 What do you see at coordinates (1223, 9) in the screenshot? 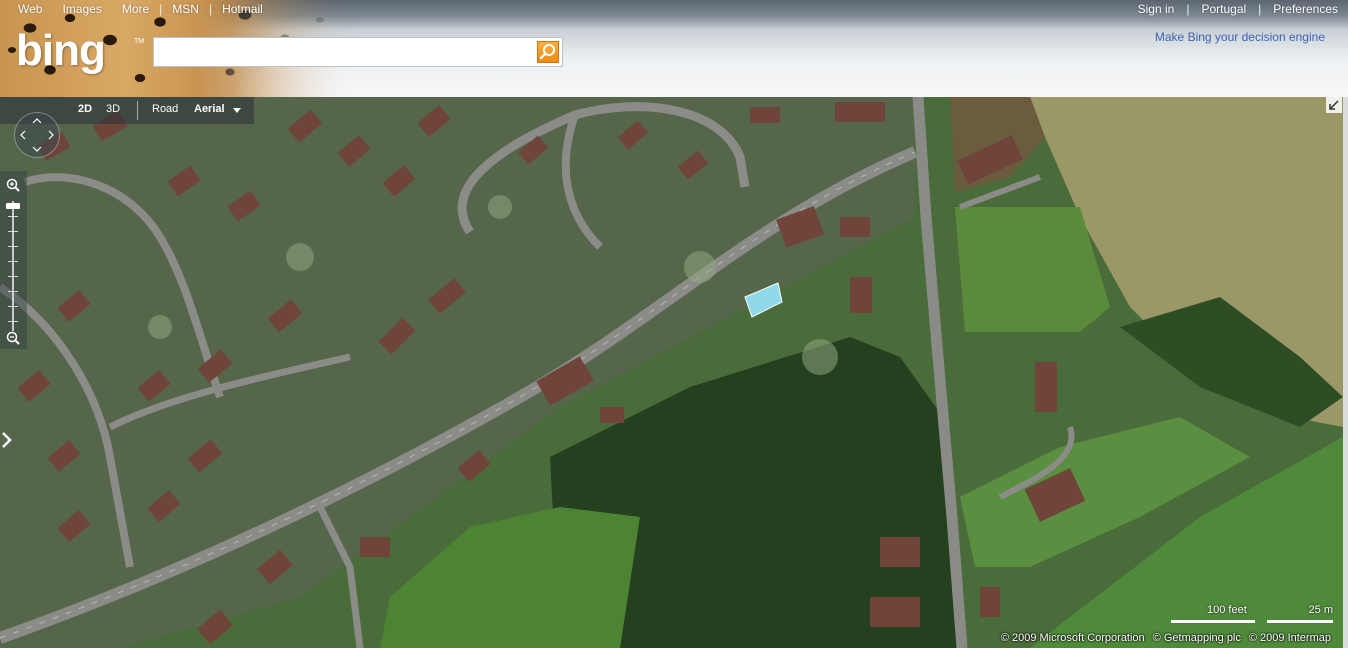
I see `country-link: Portugal` at bounding box center [1223, 9].